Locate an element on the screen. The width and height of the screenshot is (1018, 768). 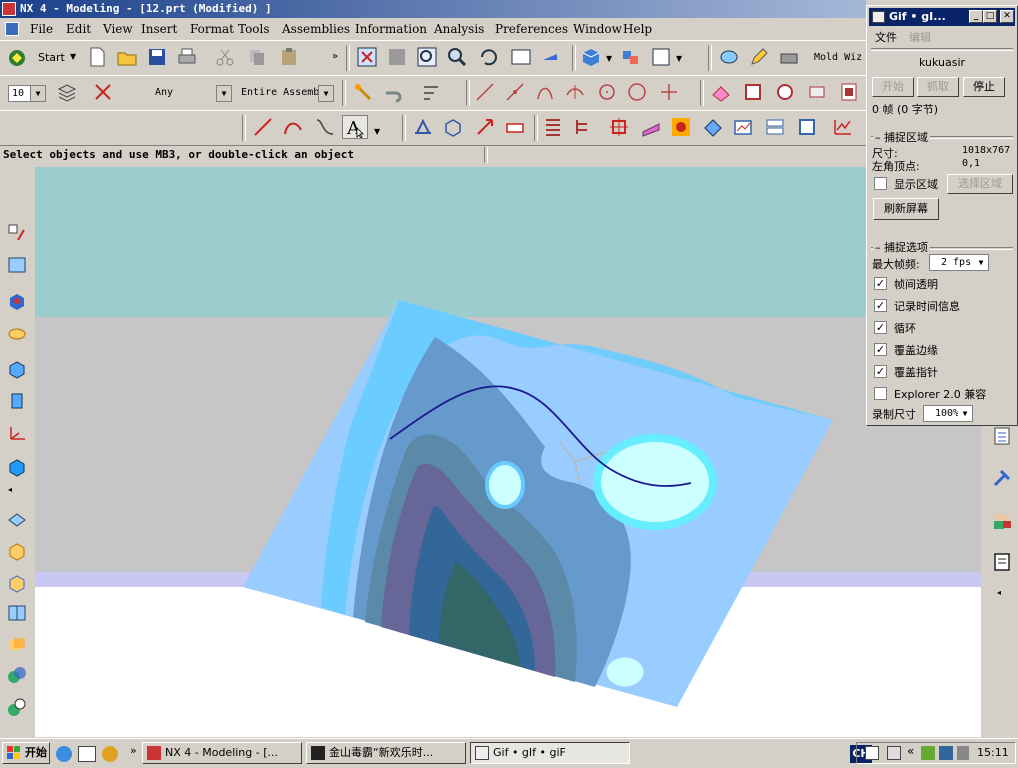
menu-window: Window is located at coordinates (597, 29).